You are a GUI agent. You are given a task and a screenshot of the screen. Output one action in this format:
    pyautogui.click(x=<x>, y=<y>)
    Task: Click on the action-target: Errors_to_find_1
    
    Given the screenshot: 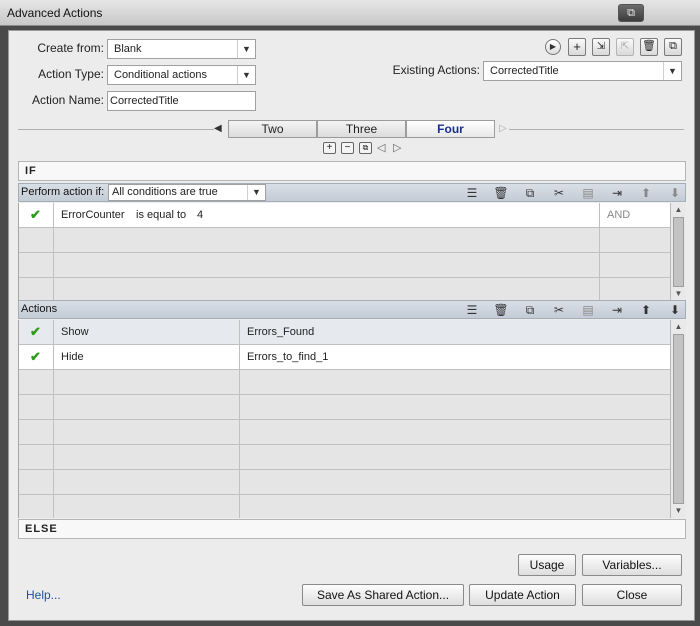 What is the action you would take?
    pyautogui.click(x=284, y=357)
    